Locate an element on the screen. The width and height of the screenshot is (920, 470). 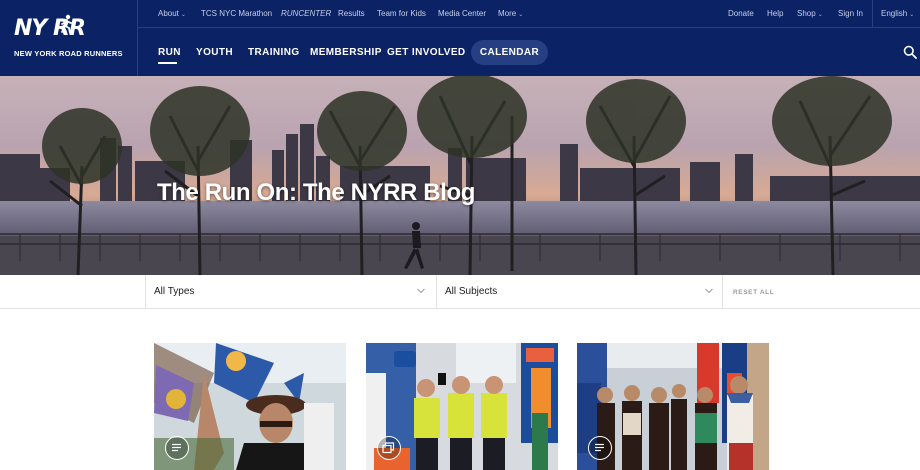
utility-link-donate: Donate is located at coordinates (741, 13).